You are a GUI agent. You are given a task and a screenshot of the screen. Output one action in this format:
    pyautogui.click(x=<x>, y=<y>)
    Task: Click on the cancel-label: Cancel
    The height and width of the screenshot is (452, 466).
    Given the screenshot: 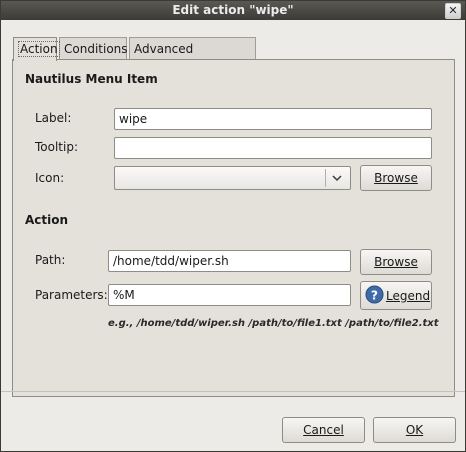 What is the action you would take?
    pyautogui.click(x=323, y=430)
    